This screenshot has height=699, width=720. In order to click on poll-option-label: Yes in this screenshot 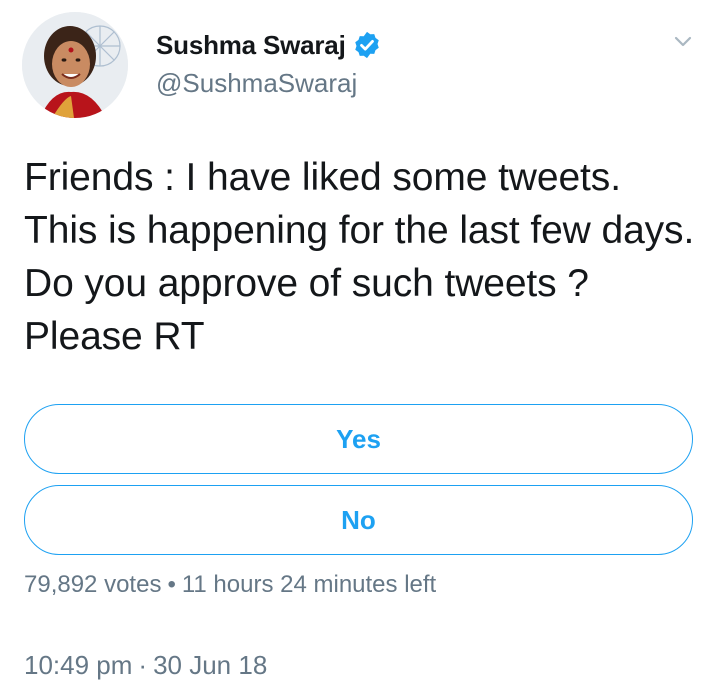, I will do `click(358, 438)`.